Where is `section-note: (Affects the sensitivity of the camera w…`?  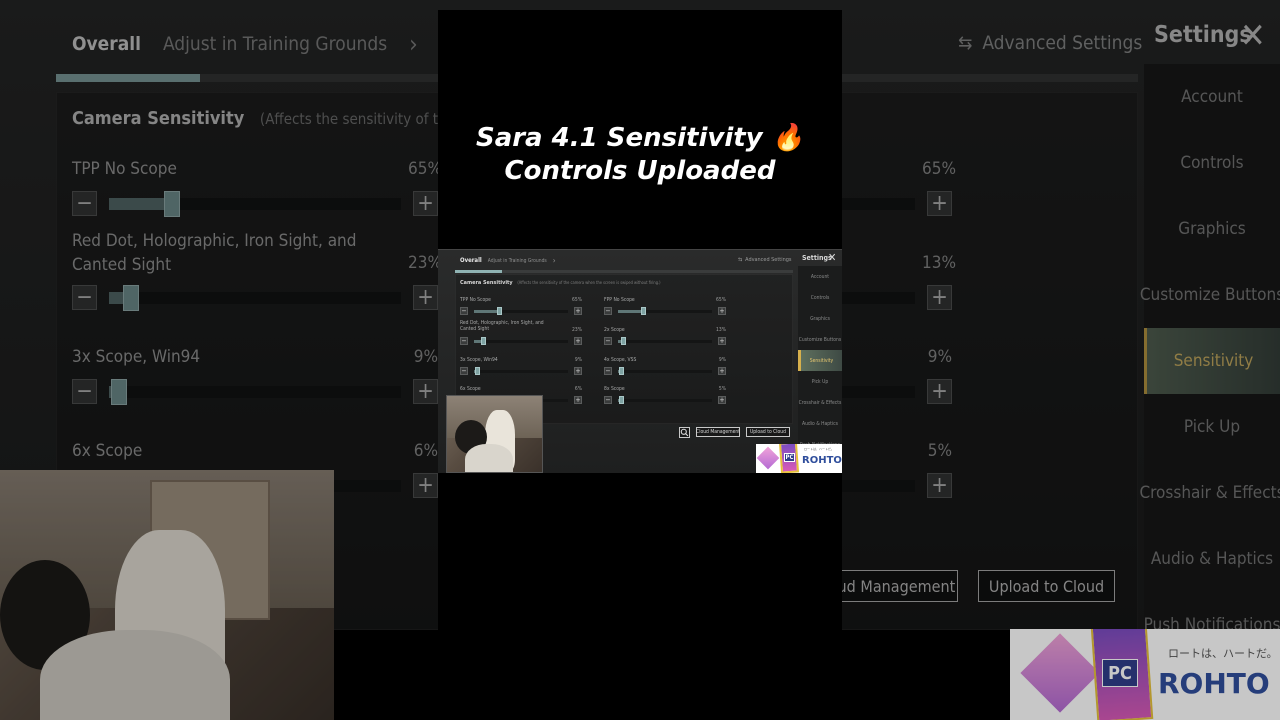
section-note: (Affects the sensitivity of the camera w… is located at coordinates (589, 282).